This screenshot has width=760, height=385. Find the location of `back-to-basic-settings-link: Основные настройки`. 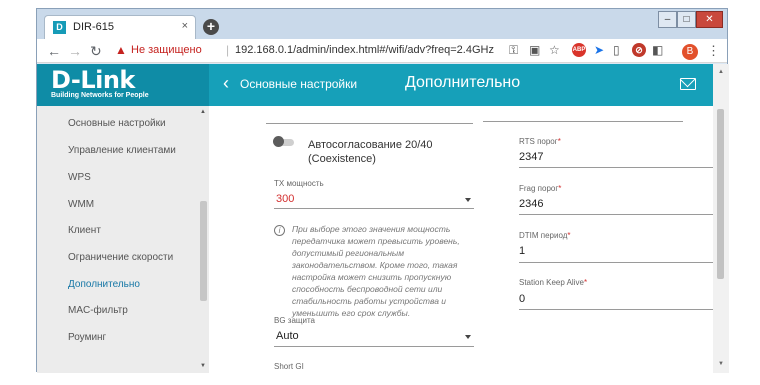

back-to-basic-settings-link: Основные настройки is located at coordinates (298, 84).